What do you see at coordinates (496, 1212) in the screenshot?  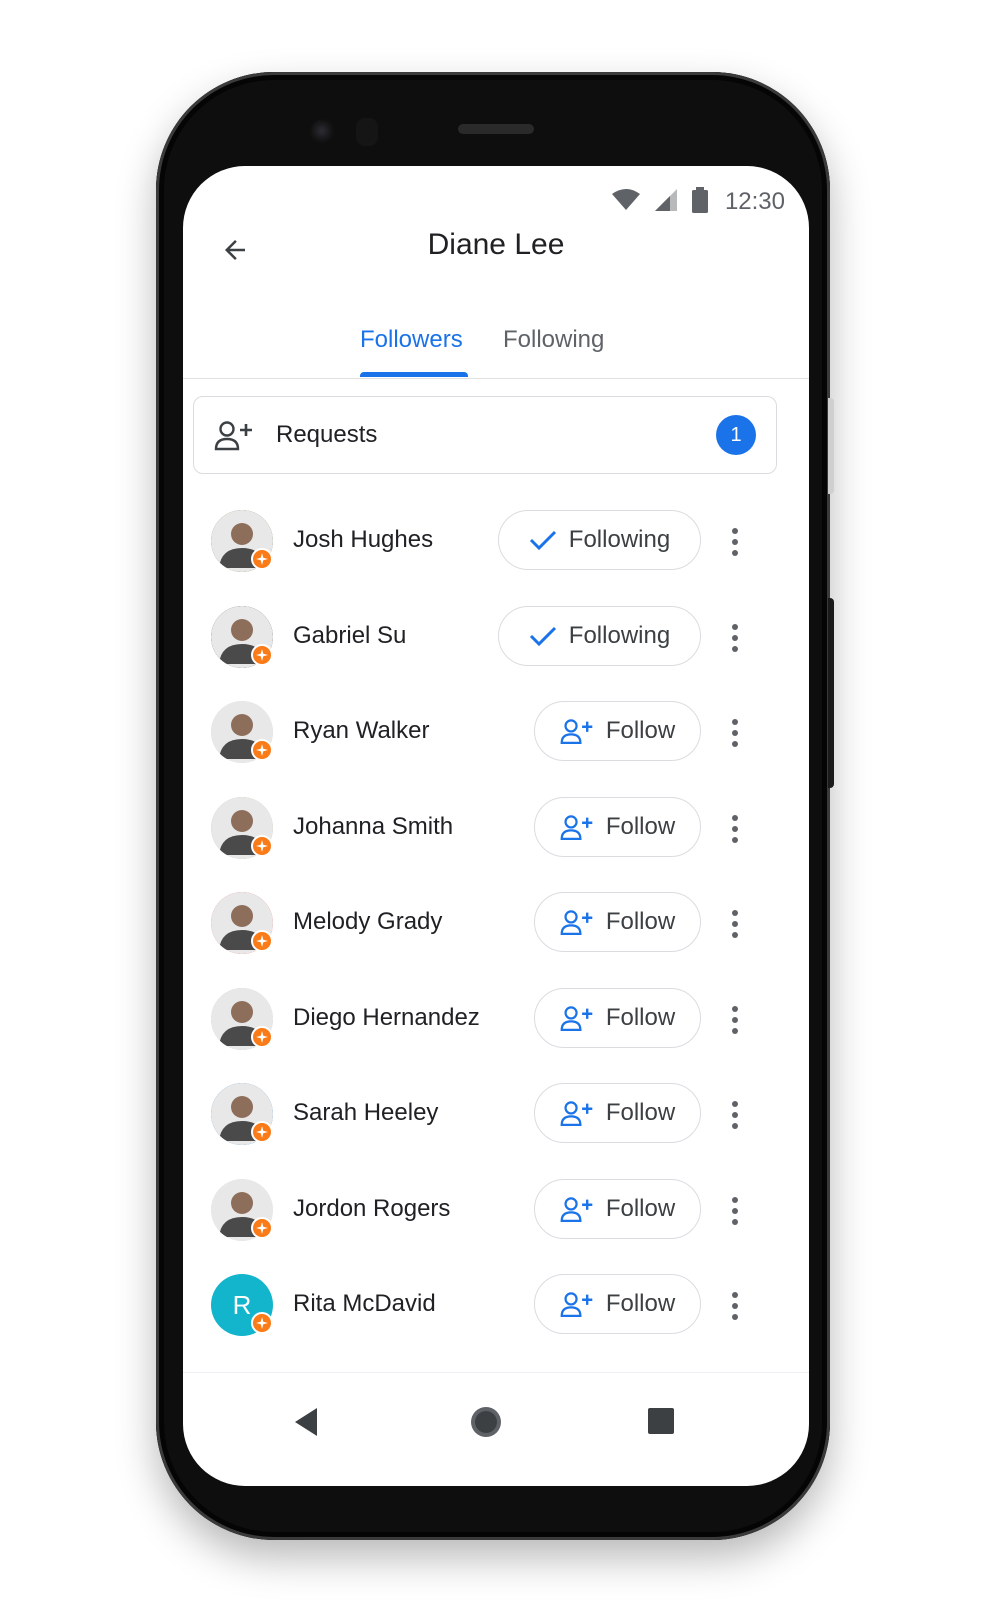 I see `list-item: Jordon Rogers Follow` at bounding box center [496, 1212].